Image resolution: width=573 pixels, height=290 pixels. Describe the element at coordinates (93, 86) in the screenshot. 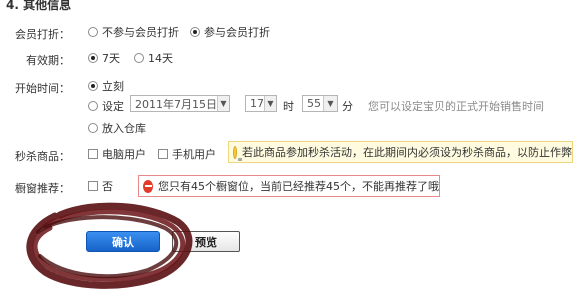

I see `radio-start-immediate` at that location.